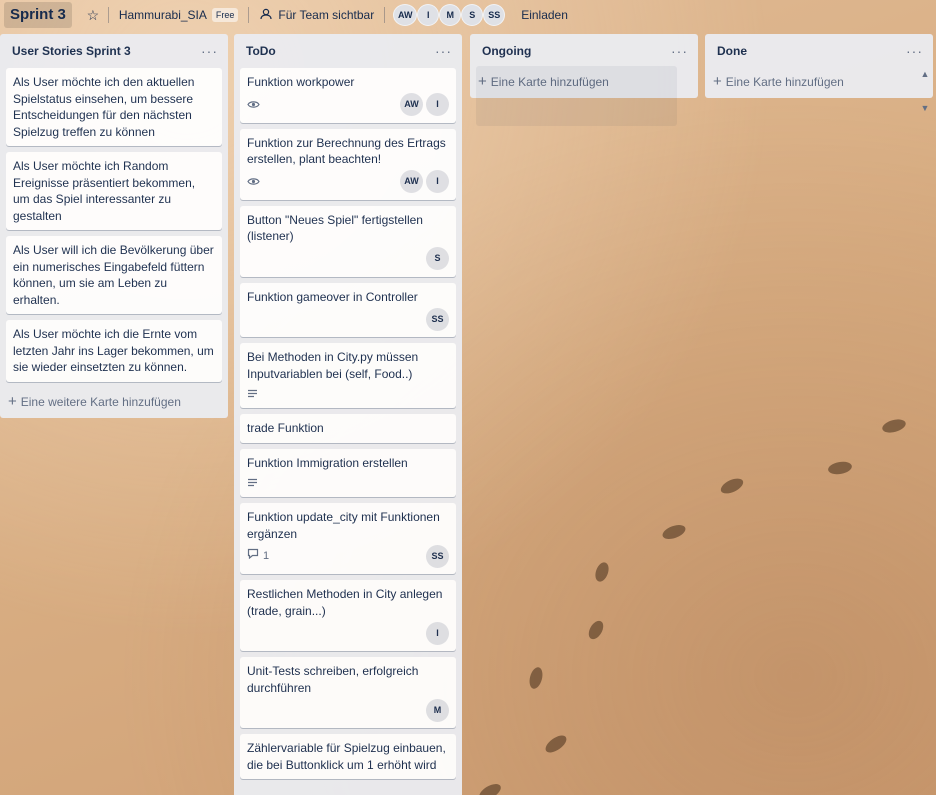  I want to click on avatar: M, so click(437, 710).